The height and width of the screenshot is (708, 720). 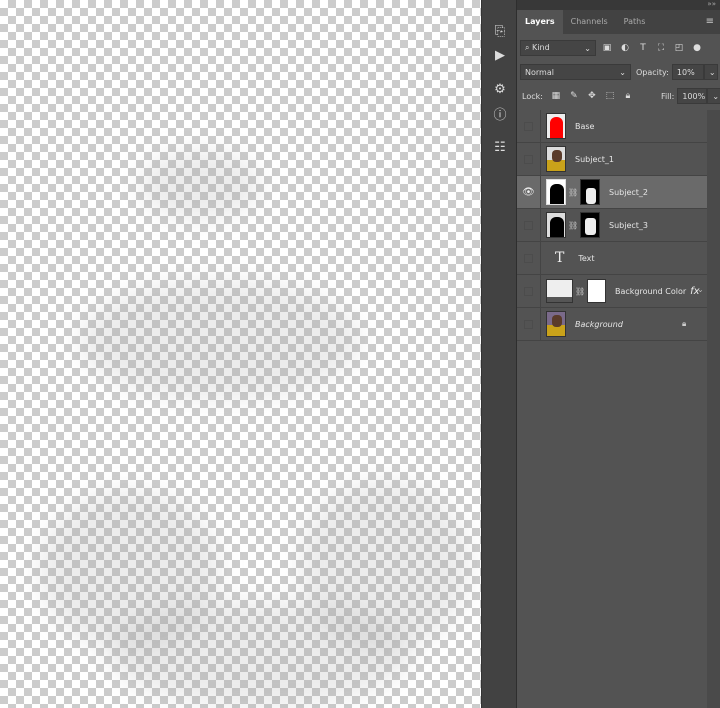 What do you see at coordinates (532, 96) in the screenshot?
I see `lock-label: Lock:` at bounding box center [532, 96].